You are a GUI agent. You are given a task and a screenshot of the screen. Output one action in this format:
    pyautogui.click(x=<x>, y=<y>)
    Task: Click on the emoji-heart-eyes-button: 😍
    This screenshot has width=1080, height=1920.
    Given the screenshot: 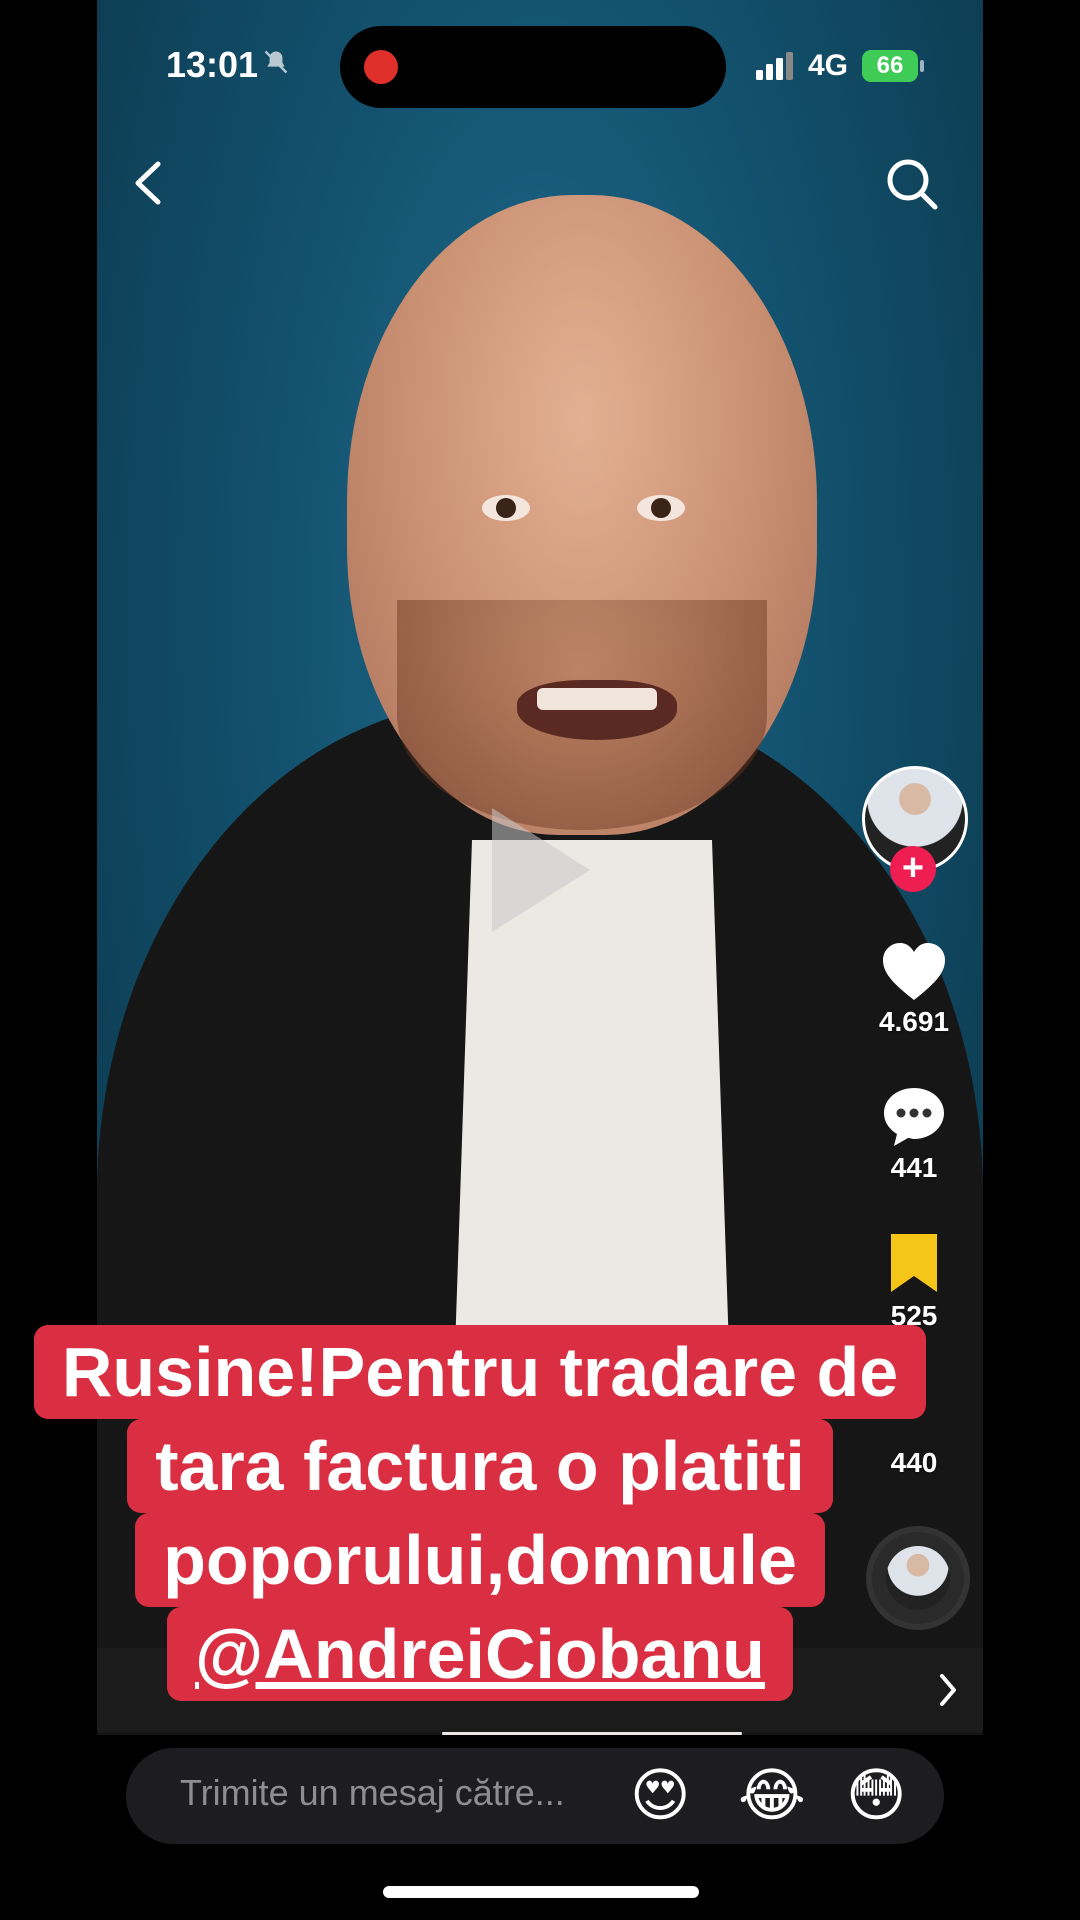 What is the action you would take?
    pyautogui.click(x=660, y=1796)
    